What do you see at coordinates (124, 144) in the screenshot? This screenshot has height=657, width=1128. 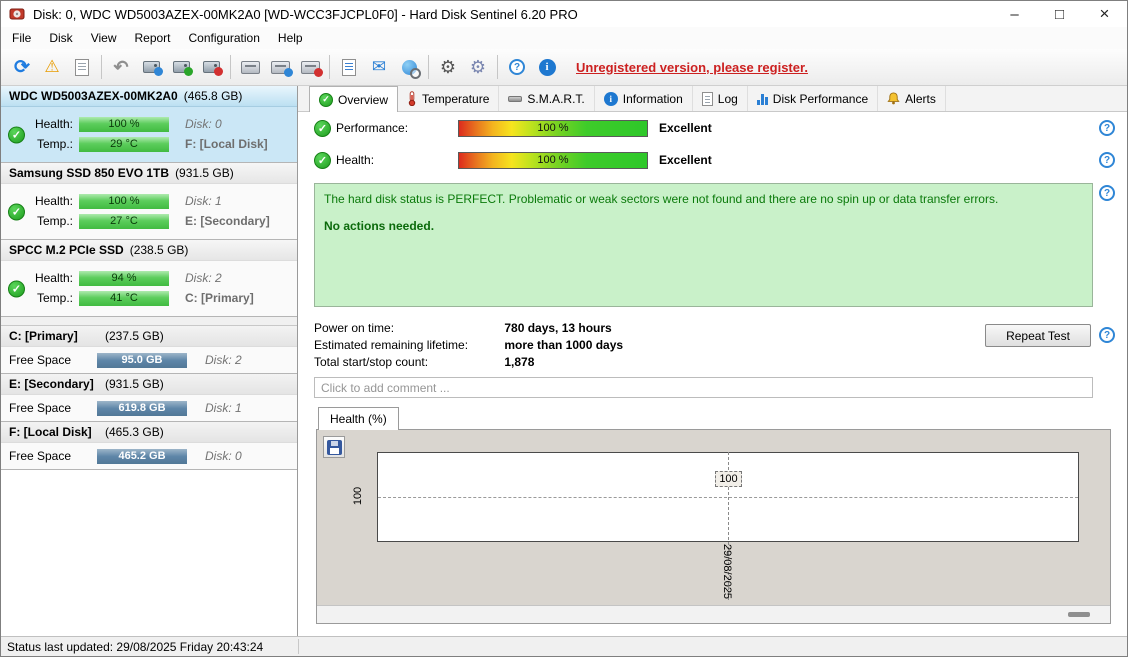 I see `temp-bar: 29 °C` at bounding box center [124, 144].